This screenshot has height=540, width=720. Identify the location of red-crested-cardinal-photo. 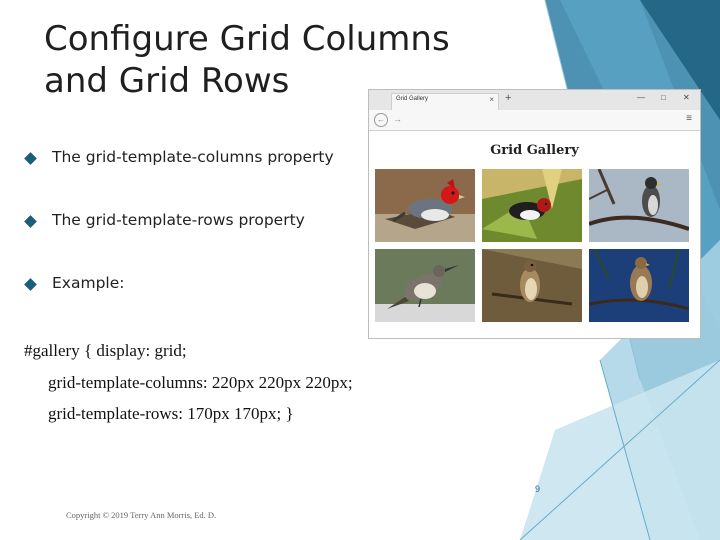
(425, 205).